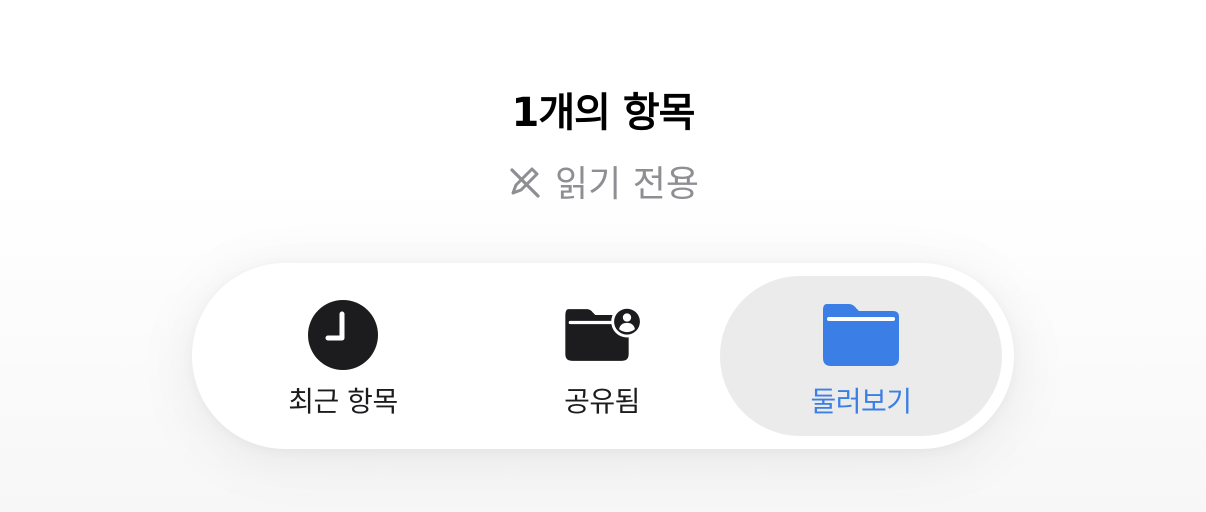 This screenshot has height=512, width=1206. What do you see at coordinates (343, 401) in the screenshot?
I see `tab-recents-label: 최근 항목` at bounding box center [343, 401].